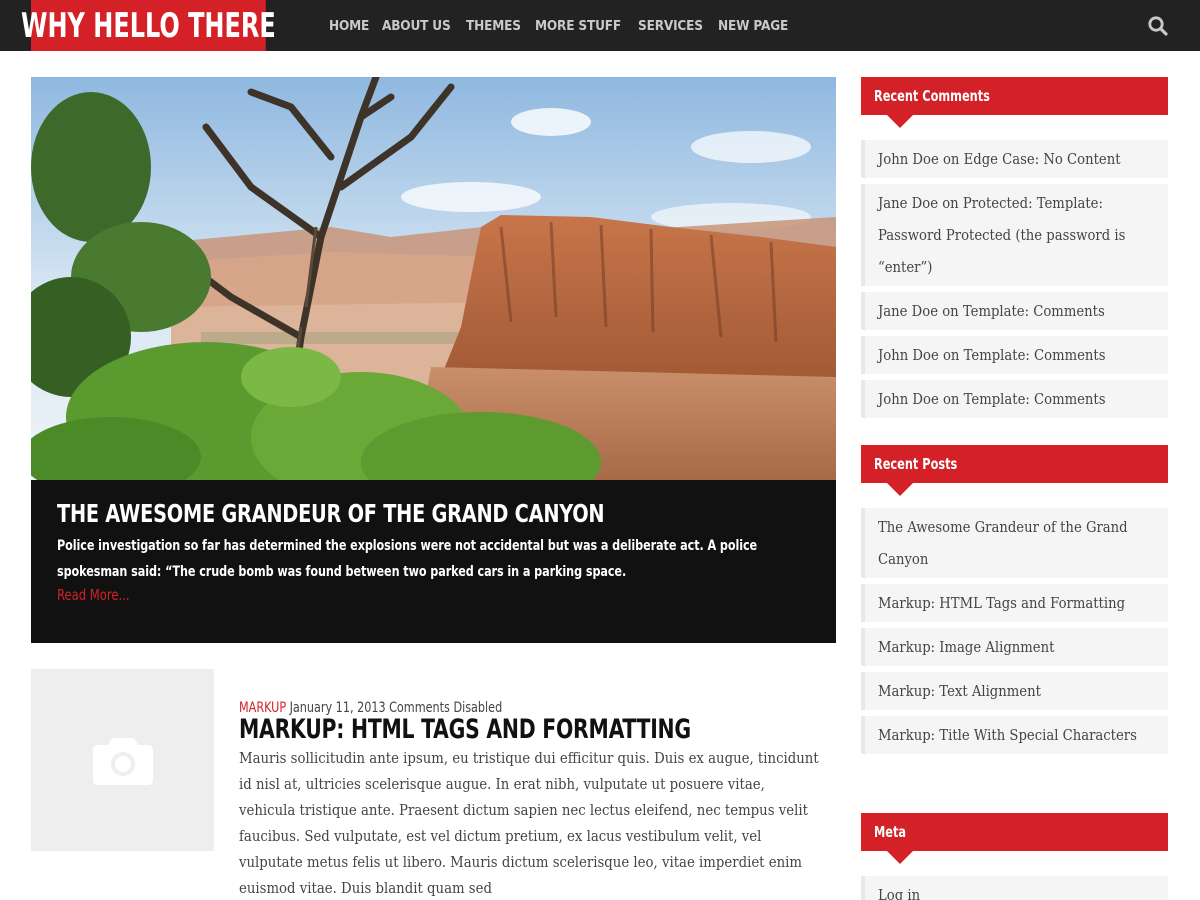  I want to click on nav-item-services: SERVICES, so click(670, 26).